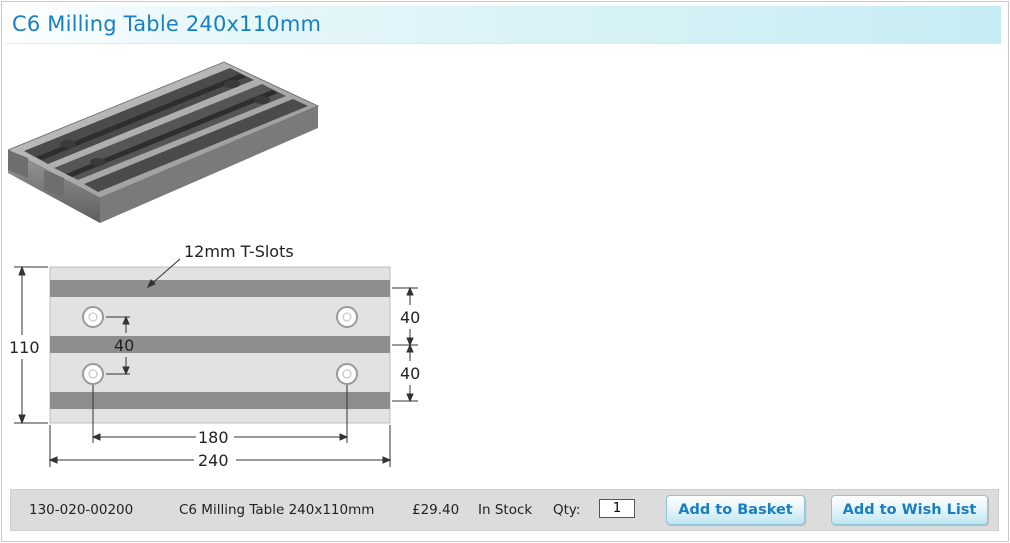 The height and width of the screenshot is (543, 1010). I want to click on dim-inner-spacing-label: 40, so click(124, 345).